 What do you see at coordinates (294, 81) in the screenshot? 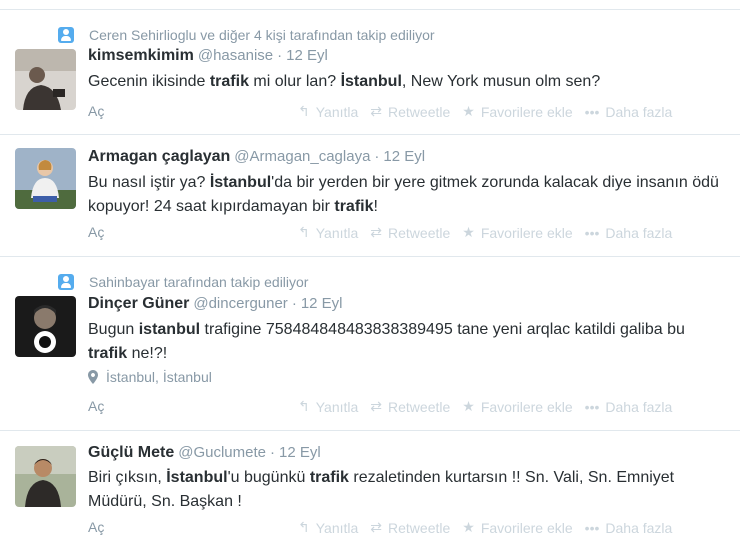
I see `tweet-text-segment: mi olur lan?` at bounding box center [294, 81].